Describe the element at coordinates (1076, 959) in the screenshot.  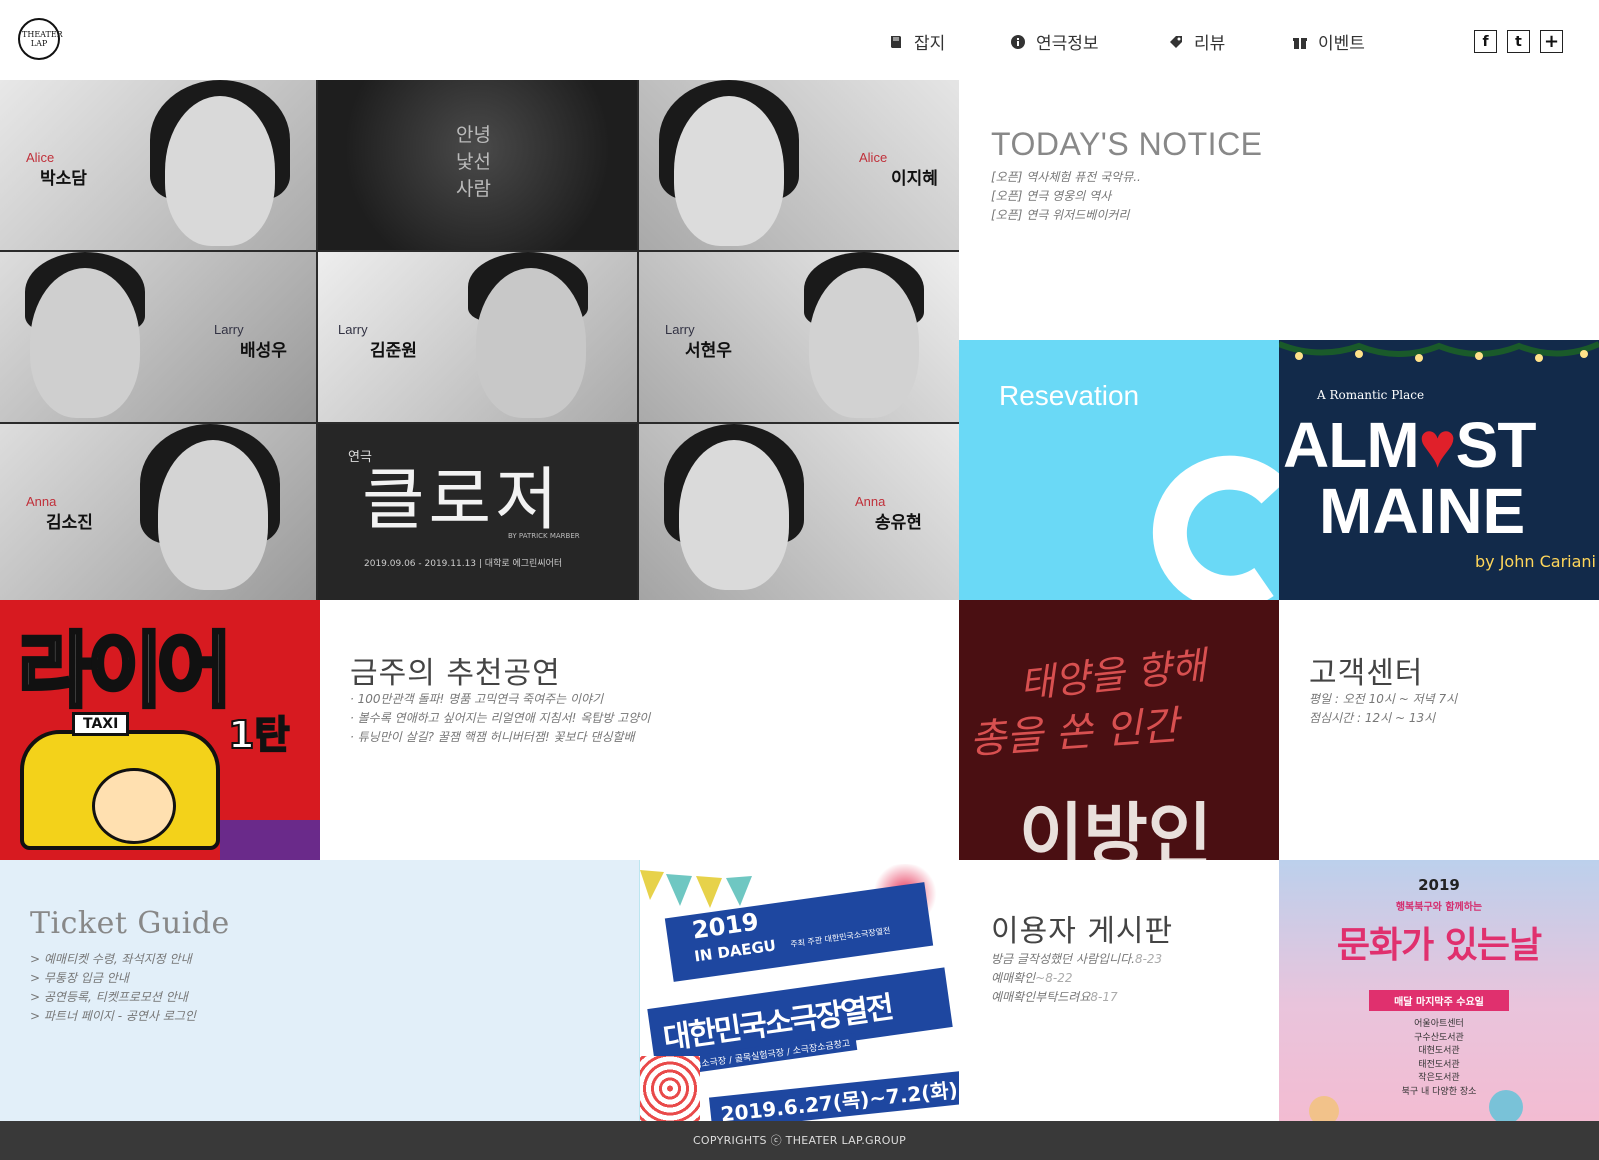
I see `board-post: 방금 글작성했던 사람입니다.8-23` at that location.